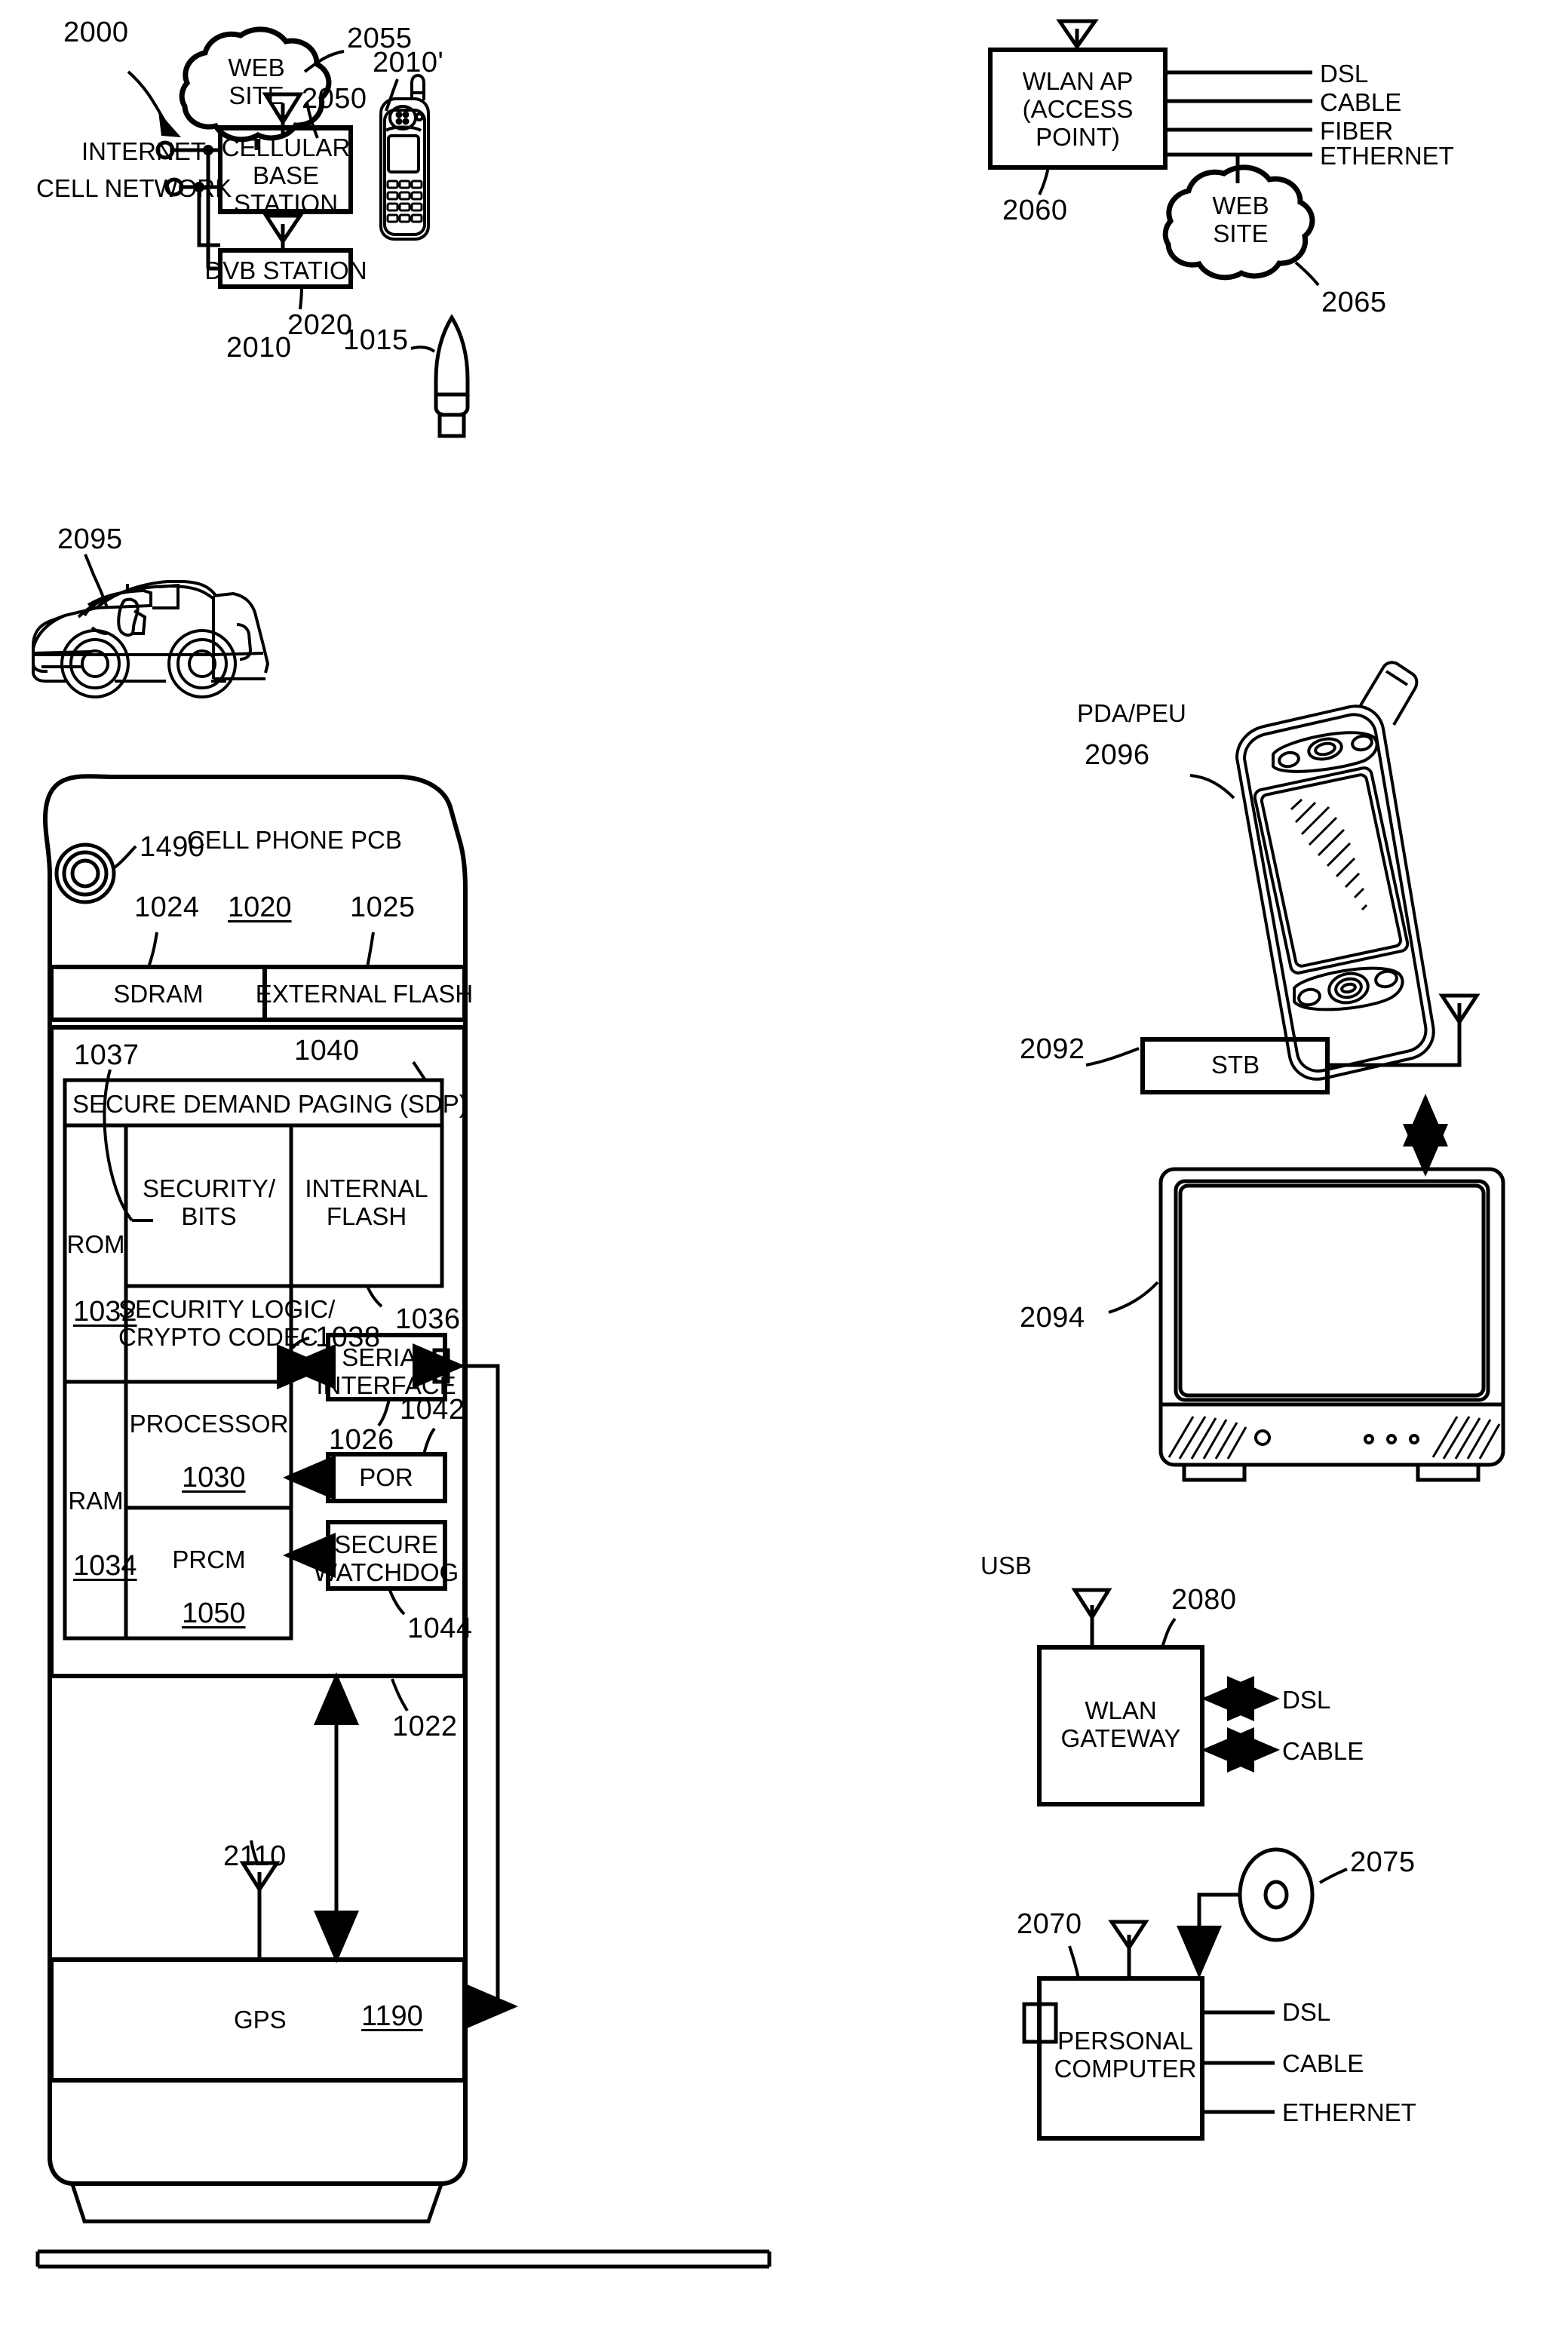 This screenshot has width=1568, height=2339. Describe the element at coordinates (362, 1440) in the screenshot. I see `ref-1026: 1026` at that location.